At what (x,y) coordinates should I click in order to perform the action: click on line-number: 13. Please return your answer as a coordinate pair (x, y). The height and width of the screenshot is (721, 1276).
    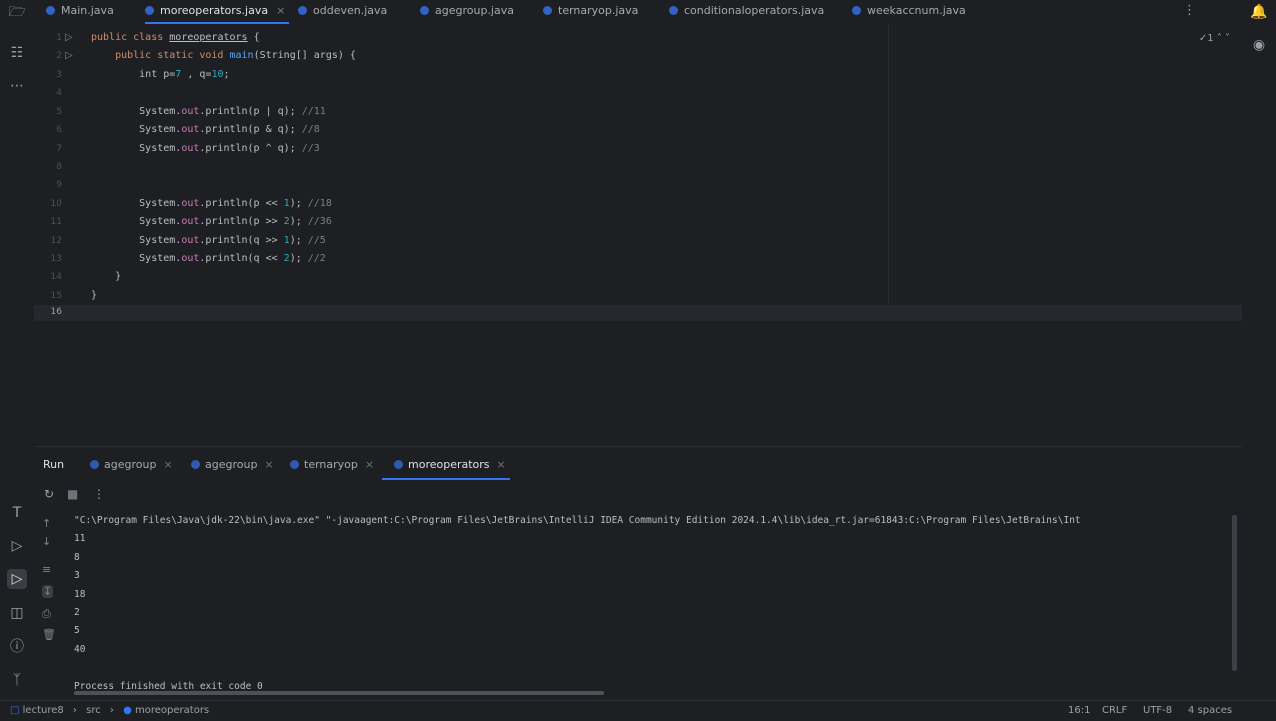
    Looking at the image, I should click on (56, 259).